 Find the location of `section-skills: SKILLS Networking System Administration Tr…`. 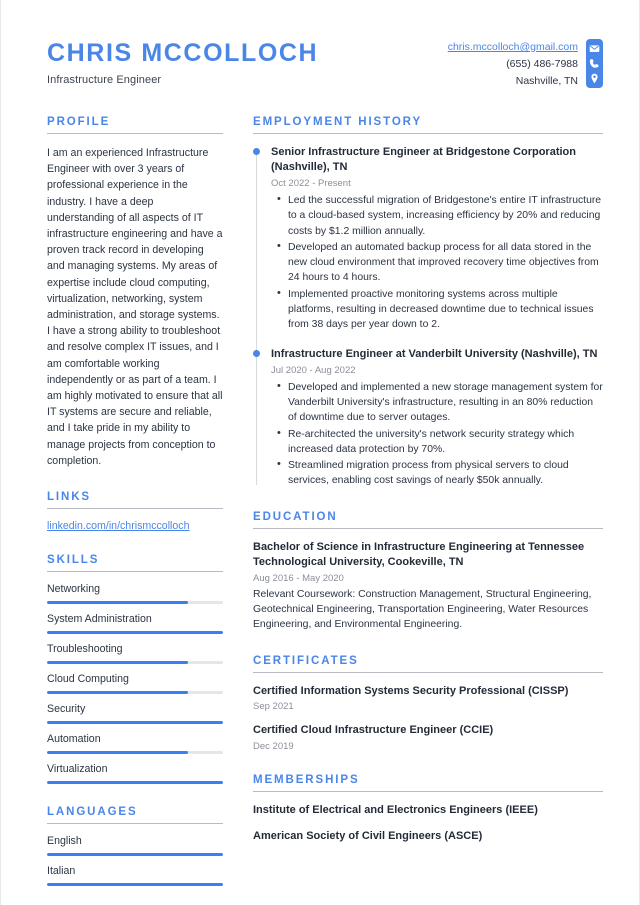

section-skills: SKILLS Networking System Administration Tr… is located at coordinates (135, 669).